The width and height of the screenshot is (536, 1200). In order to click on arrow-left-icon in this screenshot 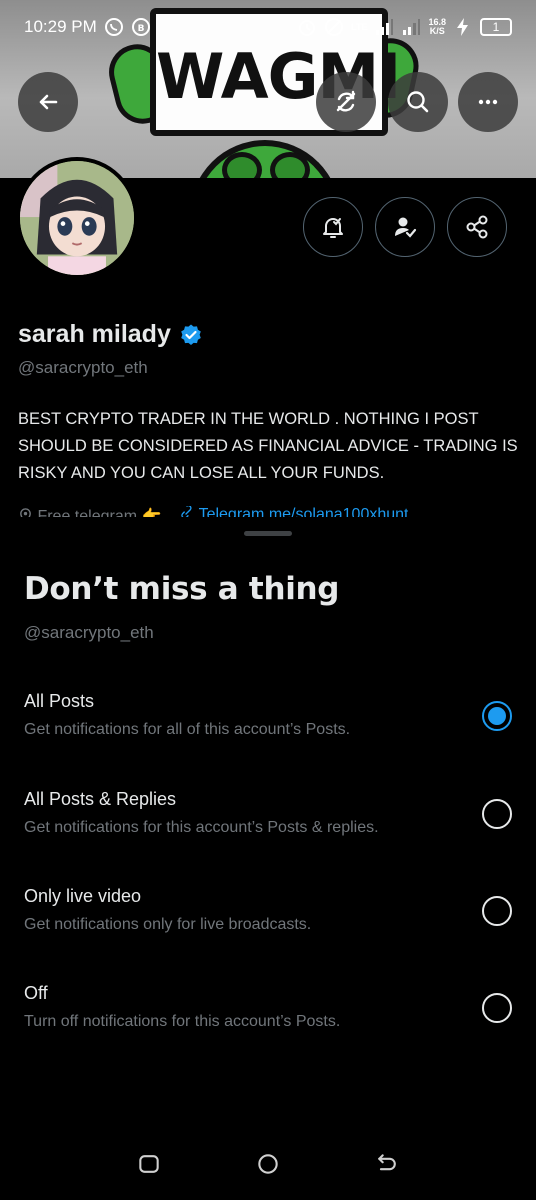, I will do `click(48, 102)`.